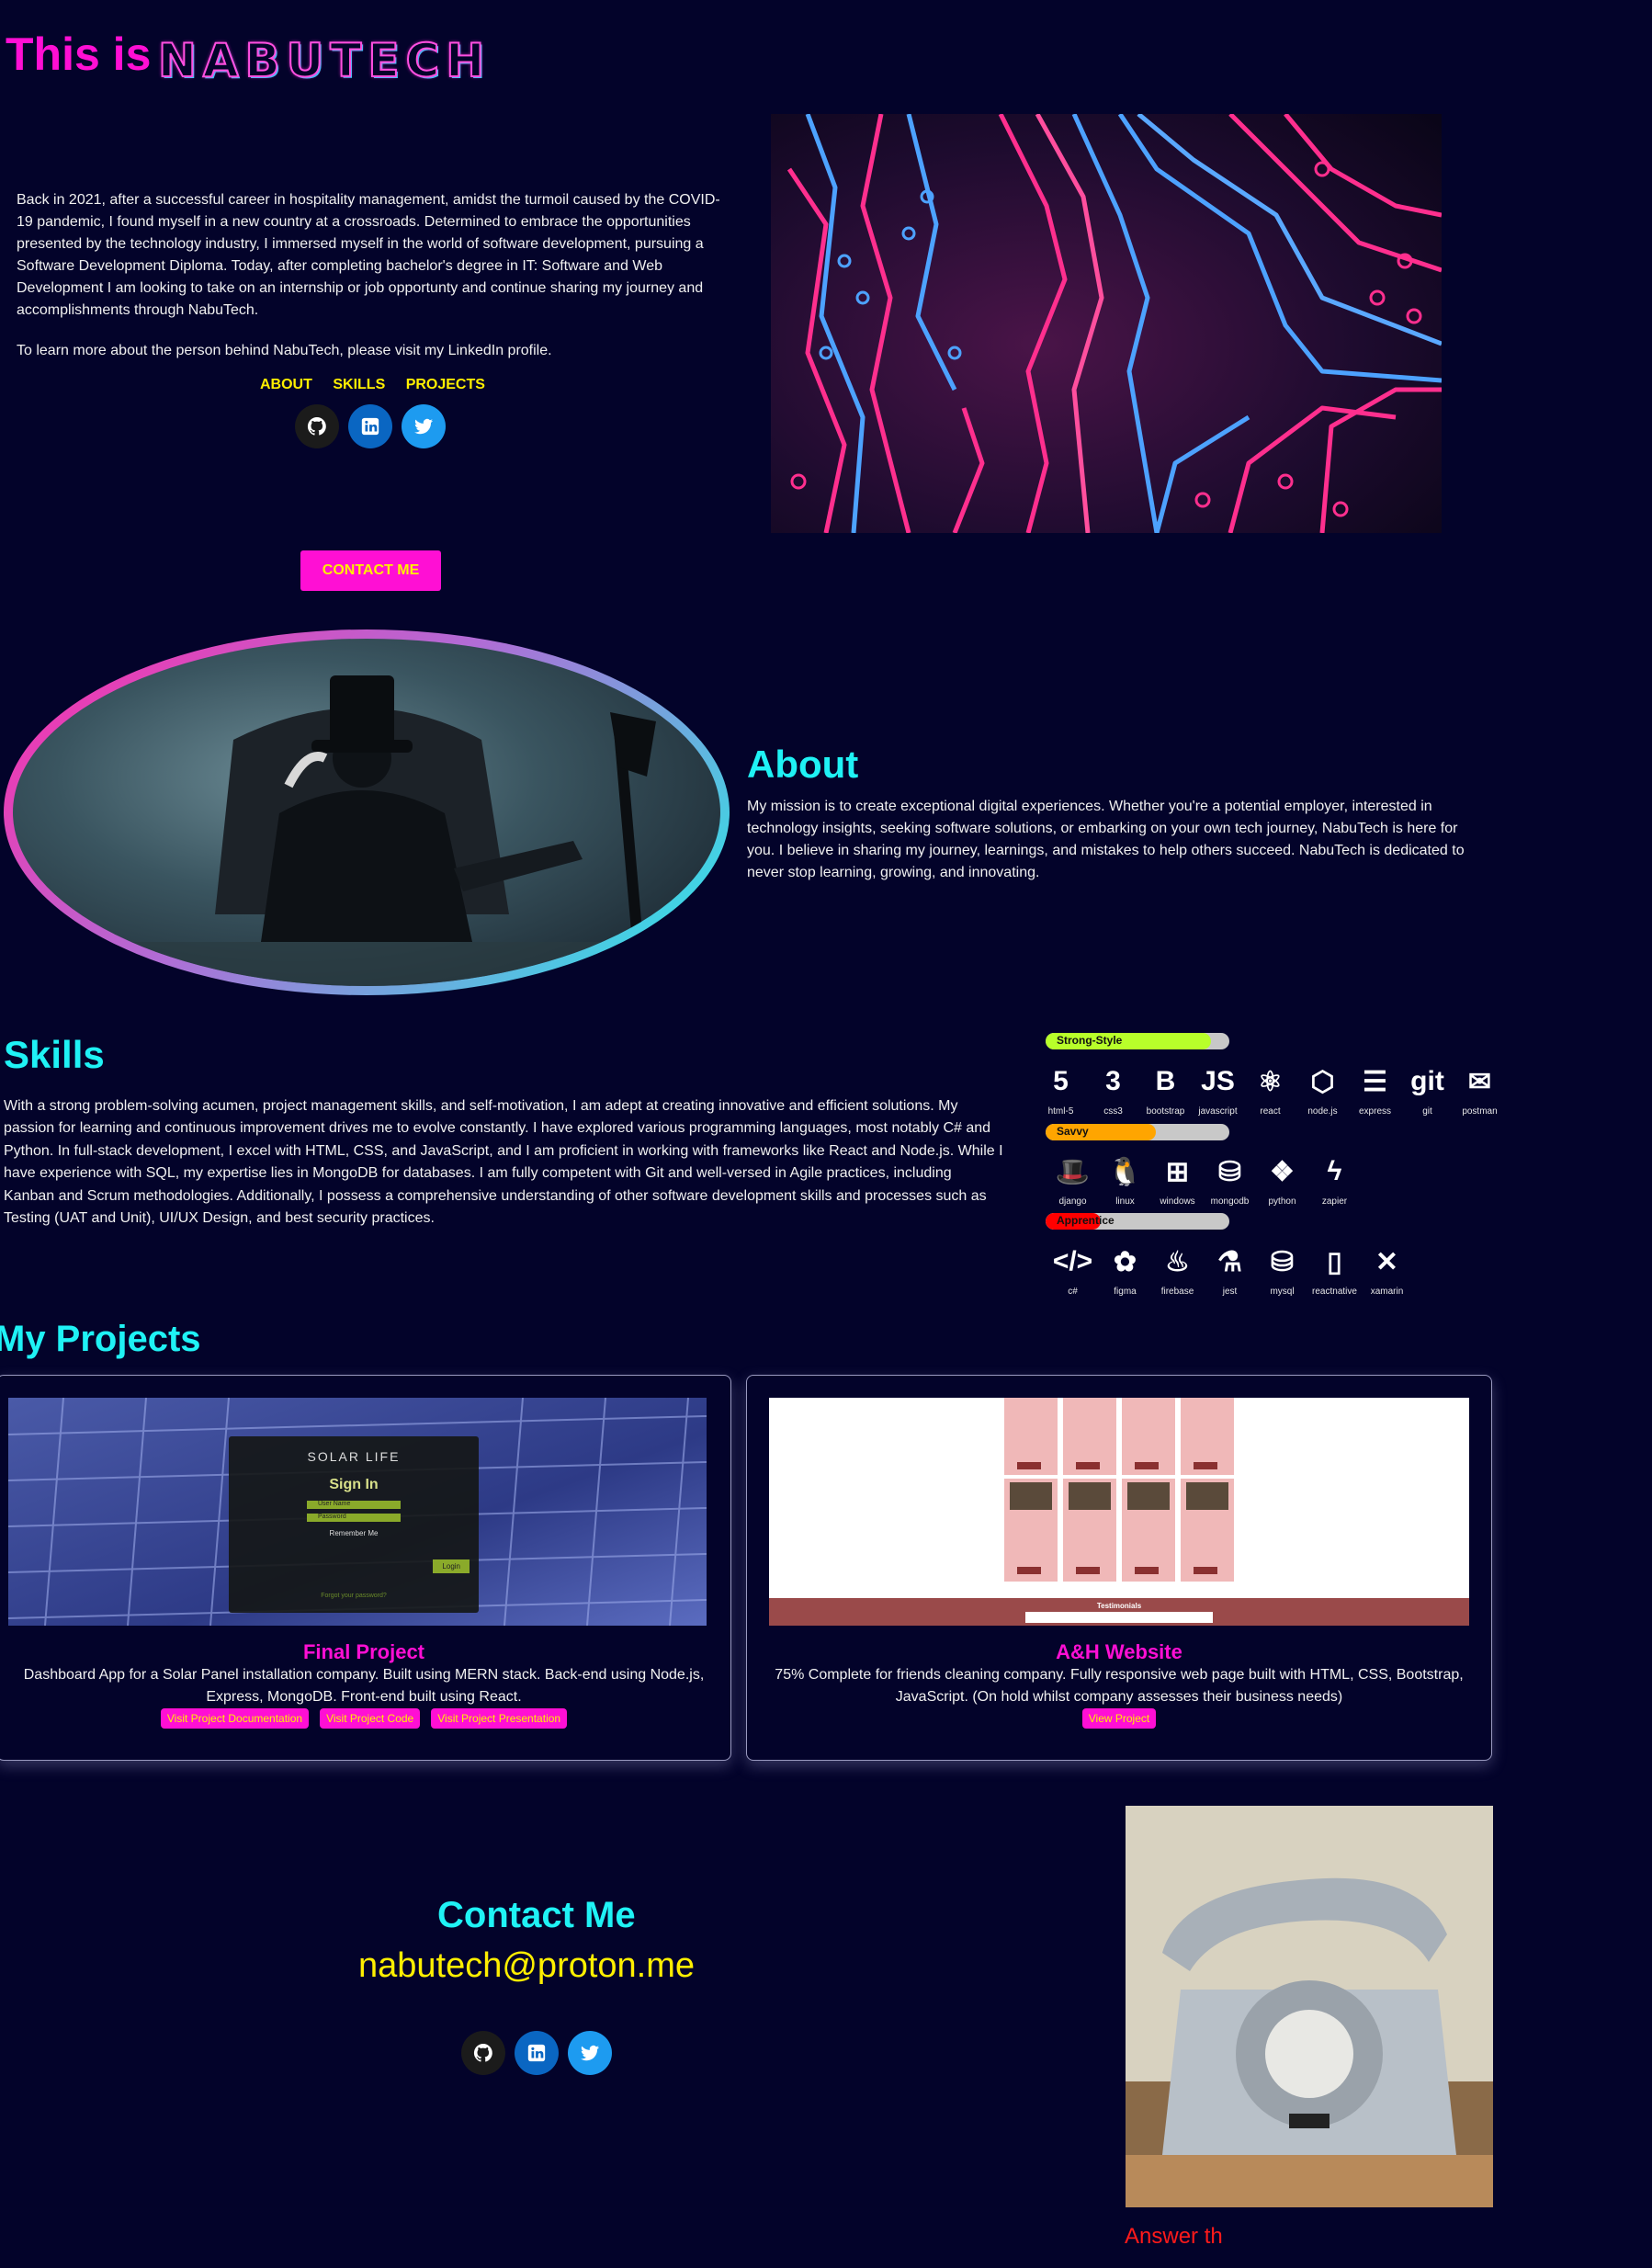 This screenshot has width=1652, height=2268. Describe the element at coordinates (1137, 1132) in the screenshot. I see `skill-level-bar-savvy: Savvy` at that location.